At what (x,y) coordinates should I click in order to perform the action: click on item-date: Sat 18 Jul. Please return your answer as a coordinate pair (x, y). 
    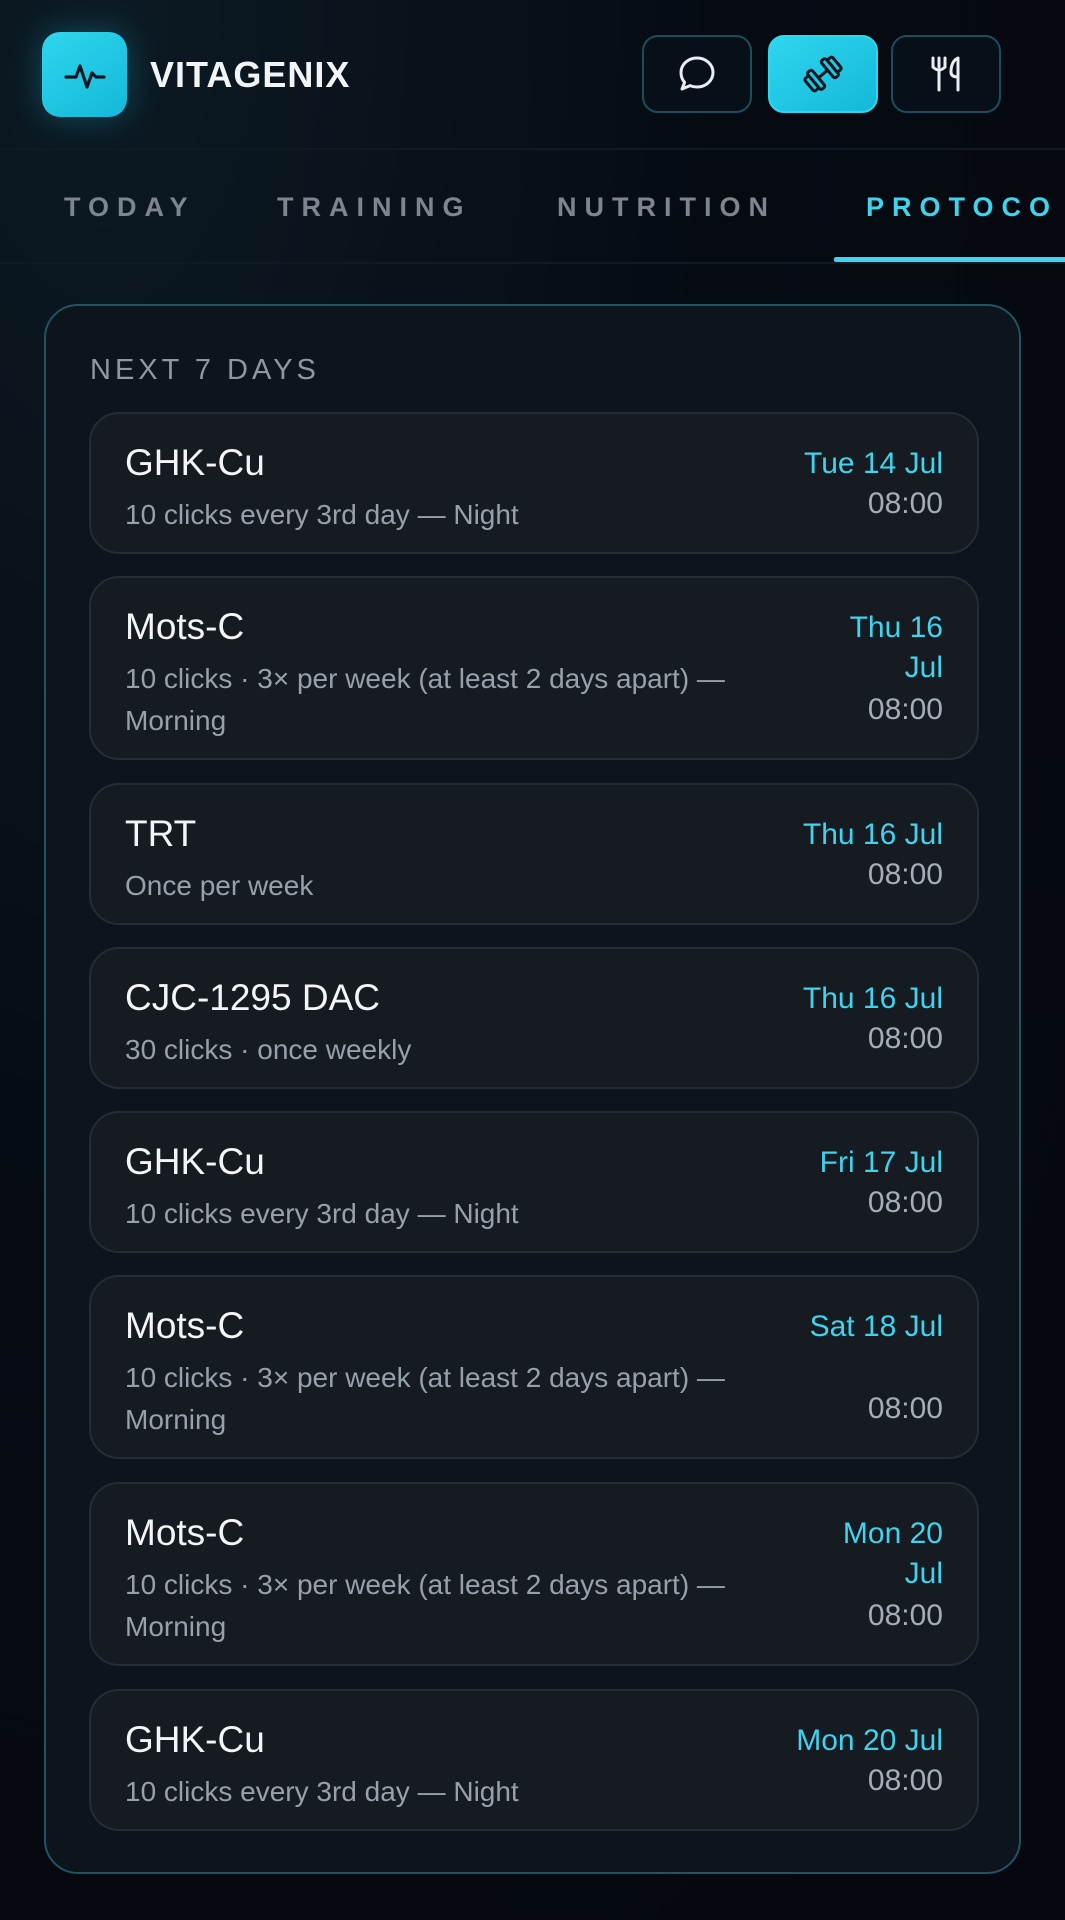
    Looking at the image, I should click on (876, 1326).